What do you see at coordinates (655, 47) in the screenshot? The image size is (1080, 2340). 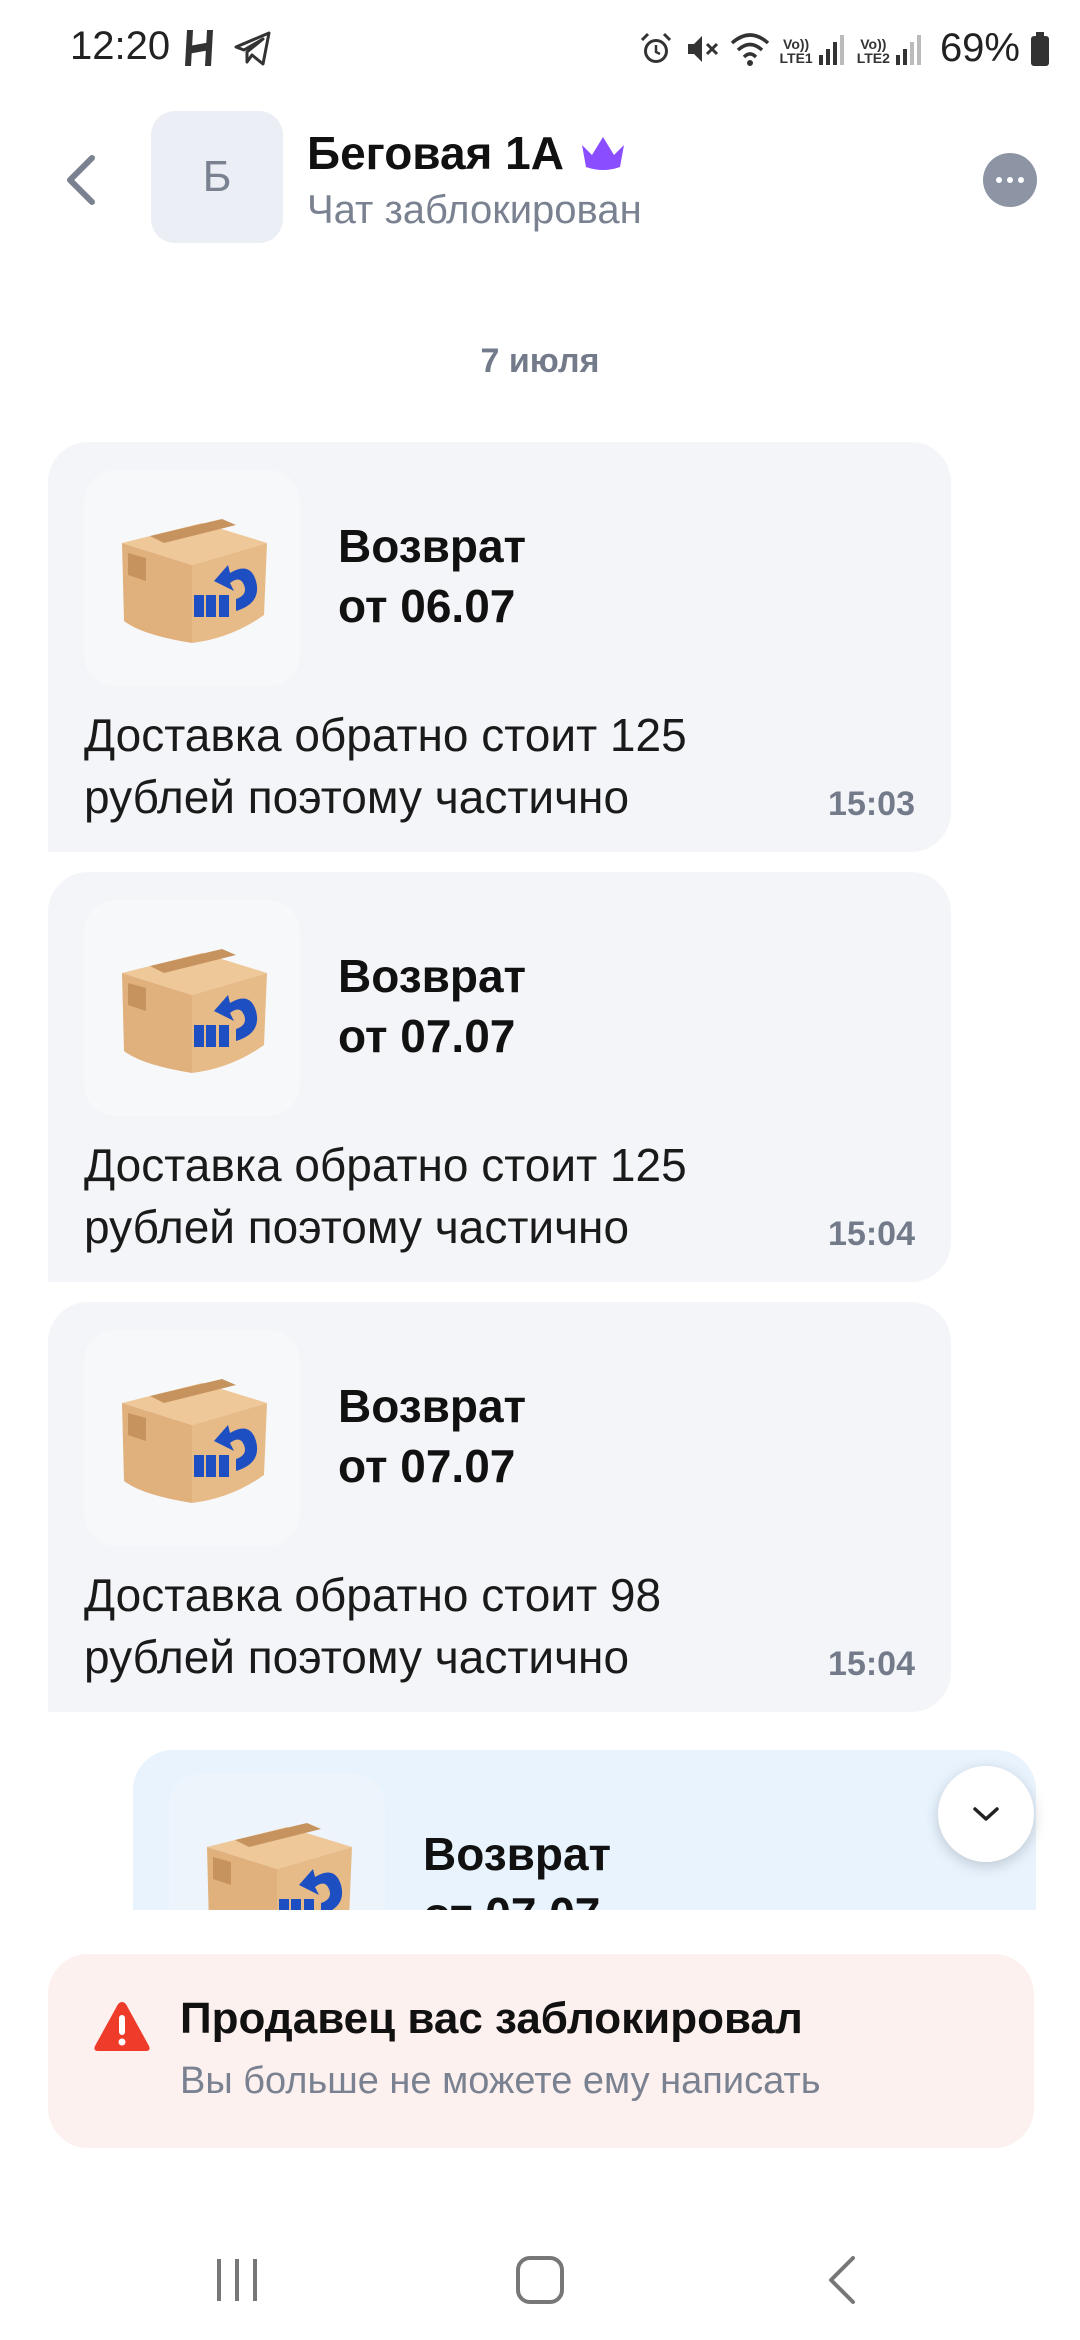 I see `alarm-icon` at bounding box center [655, 47].